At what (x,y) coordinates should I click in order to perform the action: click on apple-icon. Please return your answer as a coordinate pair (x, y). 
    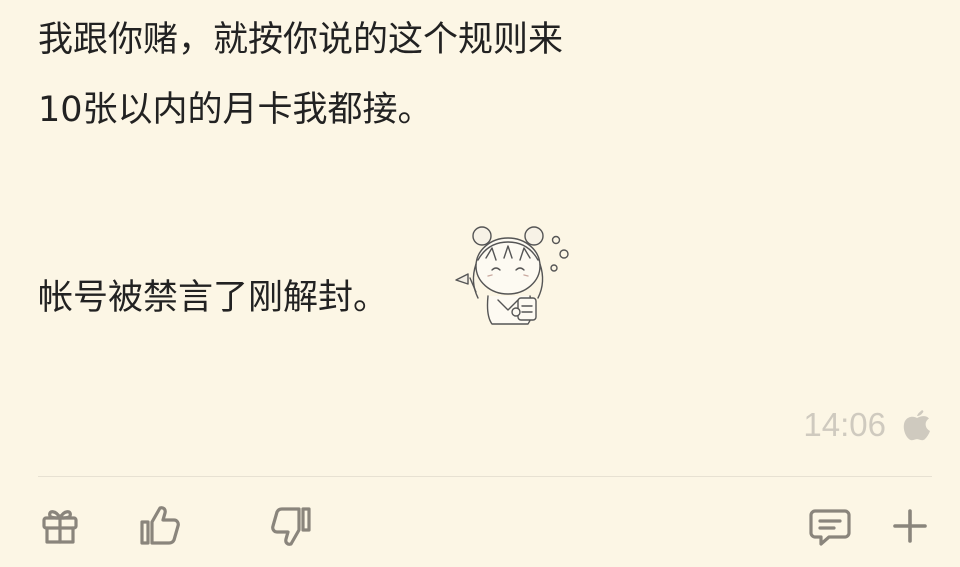
    Looking at the image, I should click on (917, 425).